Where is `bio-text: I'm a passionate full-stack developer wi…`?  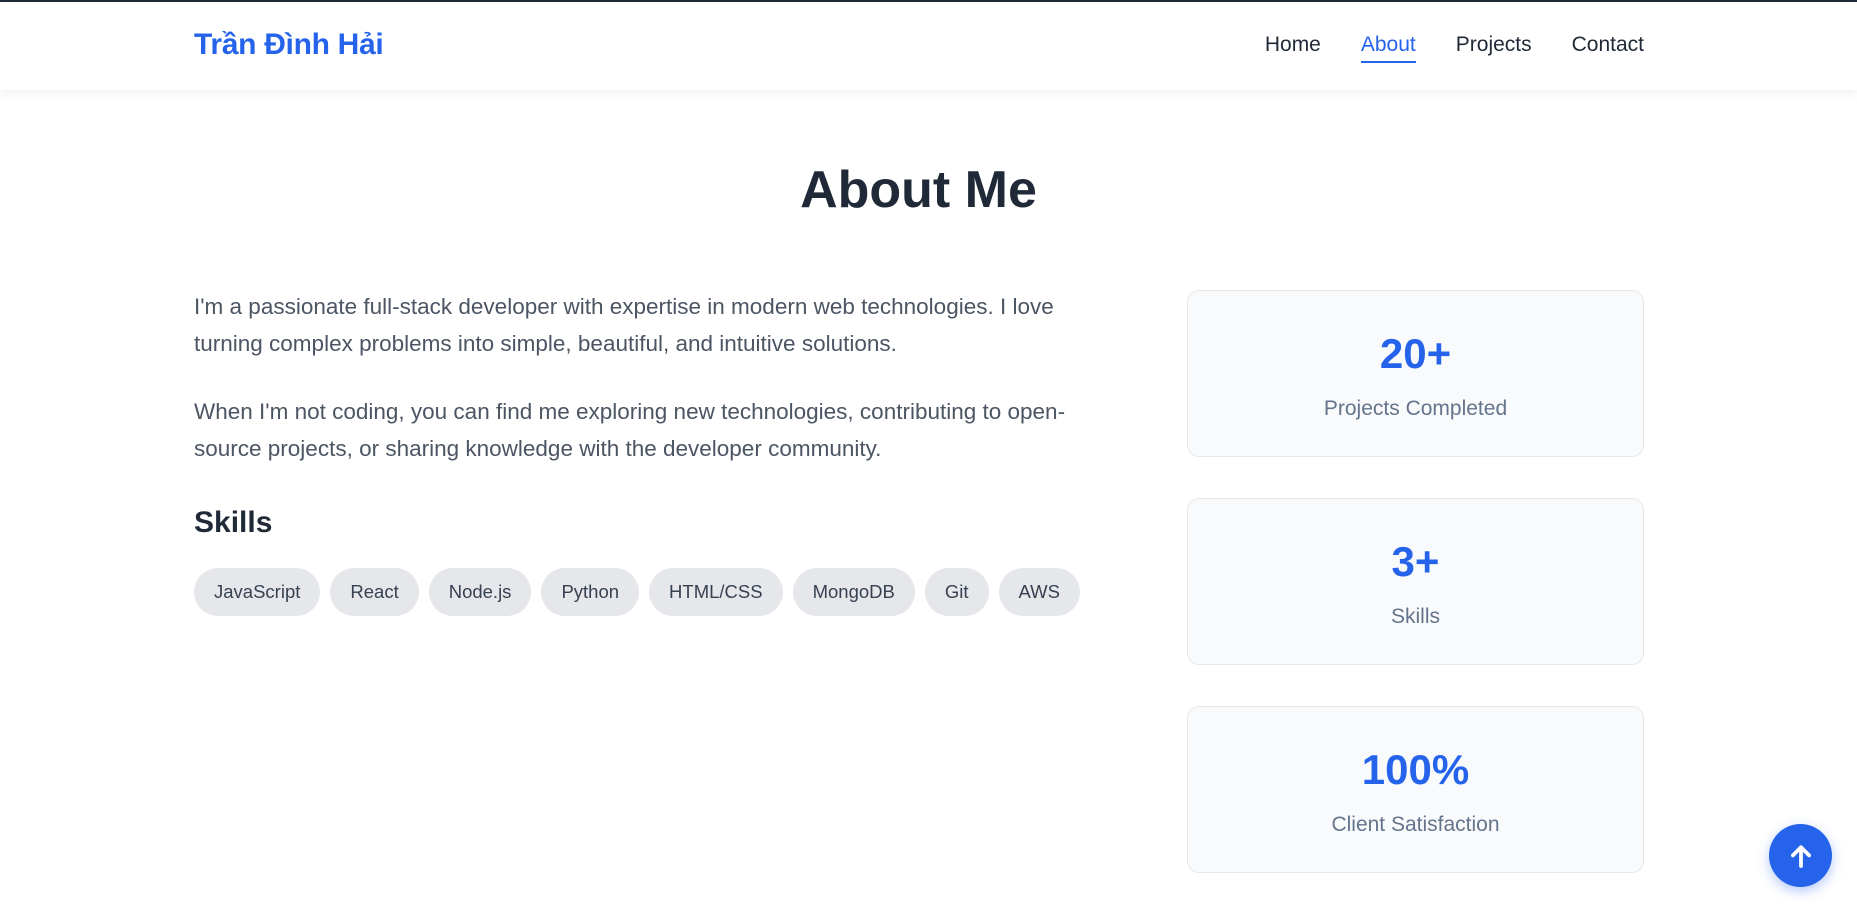 bio-text: I'm a passionate full-stack developer wi… is located at coordinates (654, 393).